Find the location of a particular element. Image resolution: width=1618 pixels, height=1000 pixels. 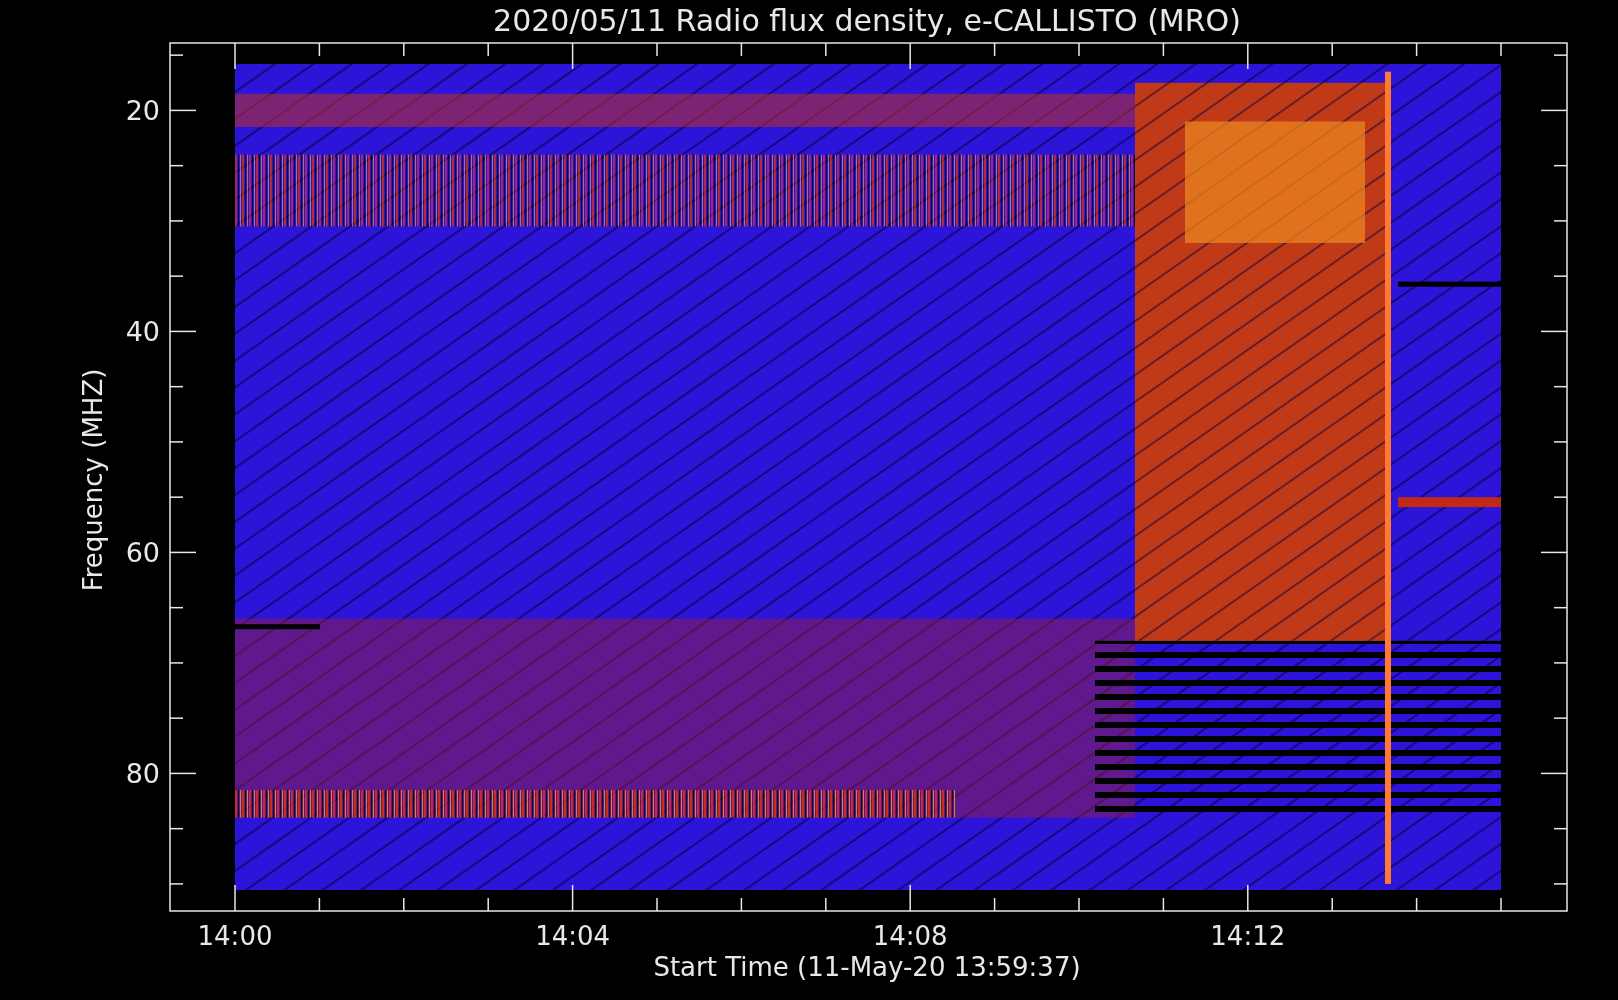

tick-label: 14:04 is located at coordinates (573, 936).